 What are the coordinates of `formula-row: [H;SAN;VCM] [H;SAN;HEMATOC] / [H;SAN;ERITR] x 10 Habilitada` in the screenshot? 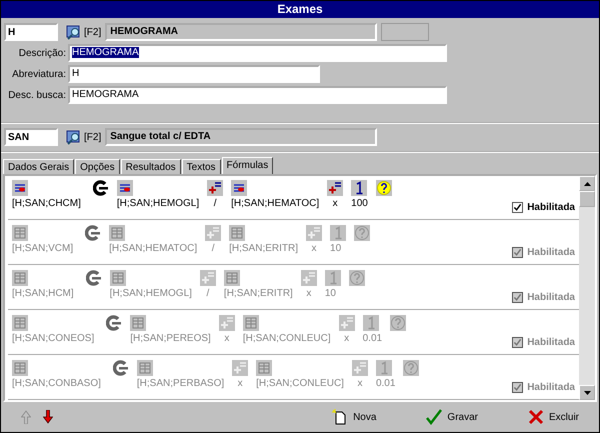 It's located at (293, 243).